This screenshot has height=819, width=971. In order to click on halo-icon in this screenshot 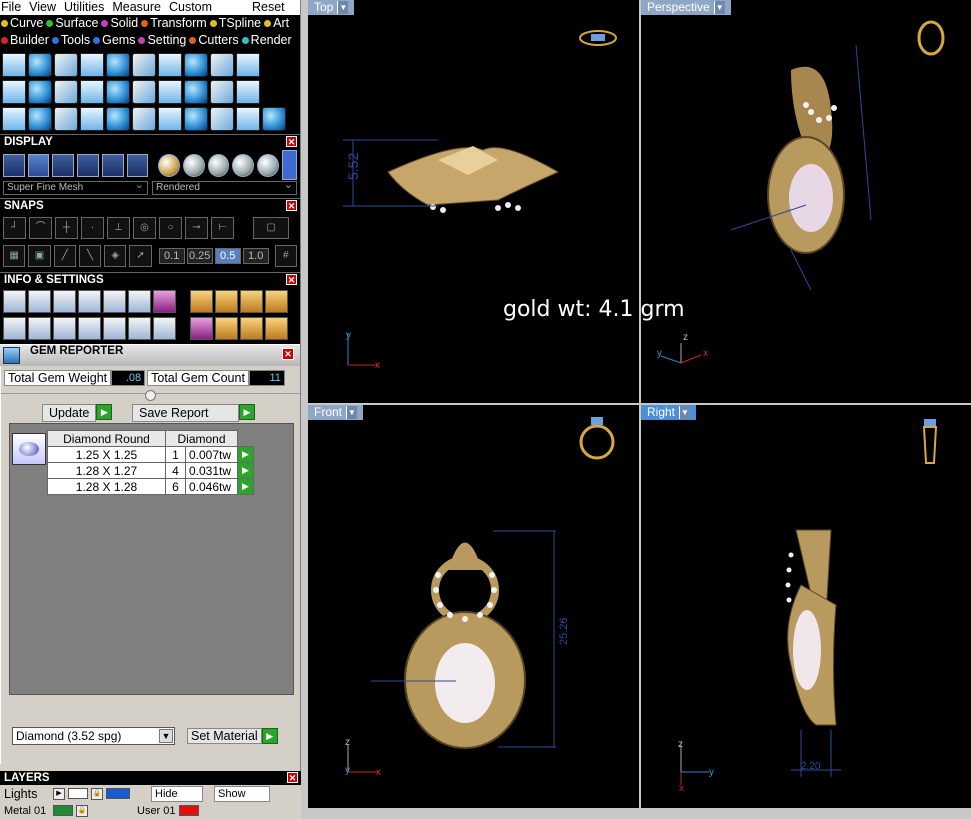, I will do `click(196, 91)`.